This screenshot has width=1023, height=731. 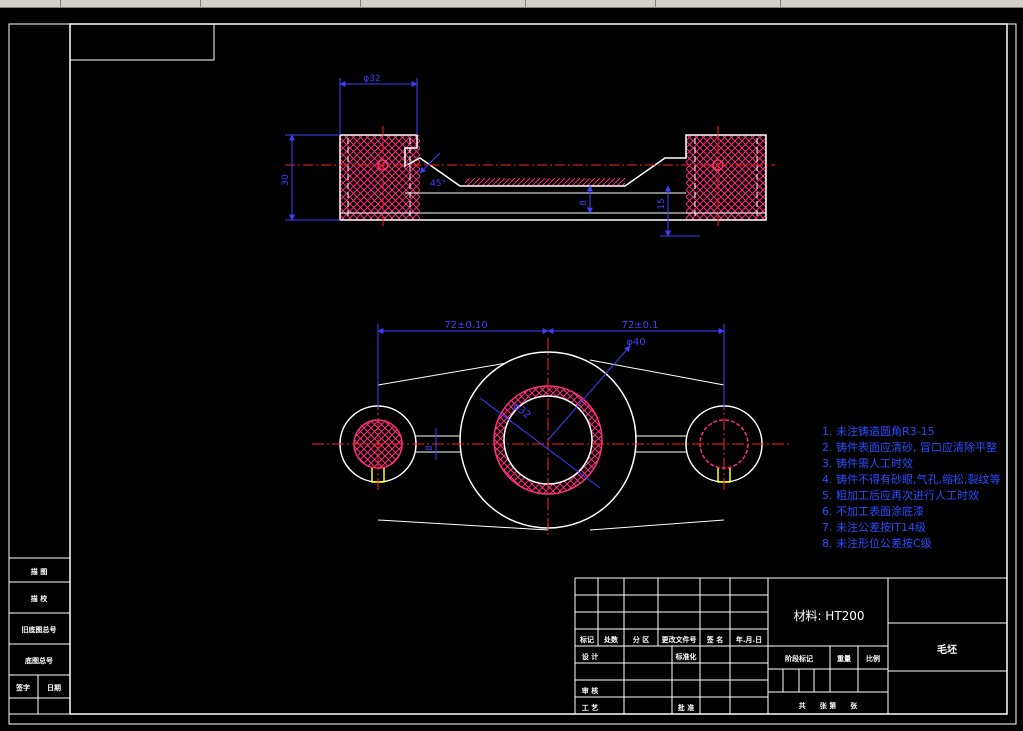 I want to click on dim-height: 30, so click(x=286, y=180).